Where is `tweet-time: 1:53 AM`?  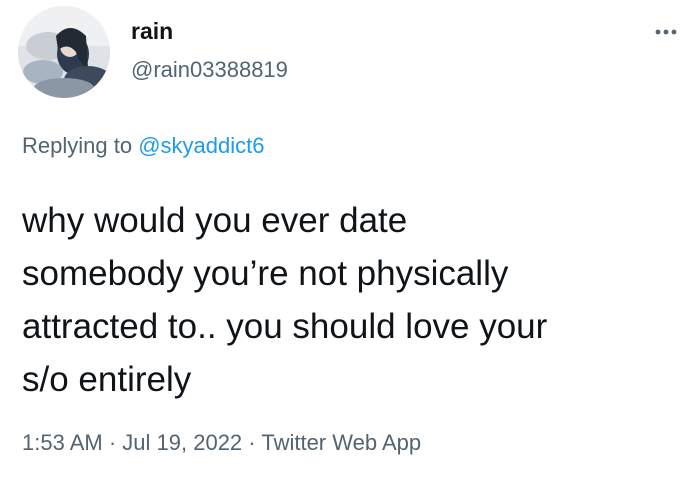 tweet-time: 1:53 AM is located at coordinates (62, 442).